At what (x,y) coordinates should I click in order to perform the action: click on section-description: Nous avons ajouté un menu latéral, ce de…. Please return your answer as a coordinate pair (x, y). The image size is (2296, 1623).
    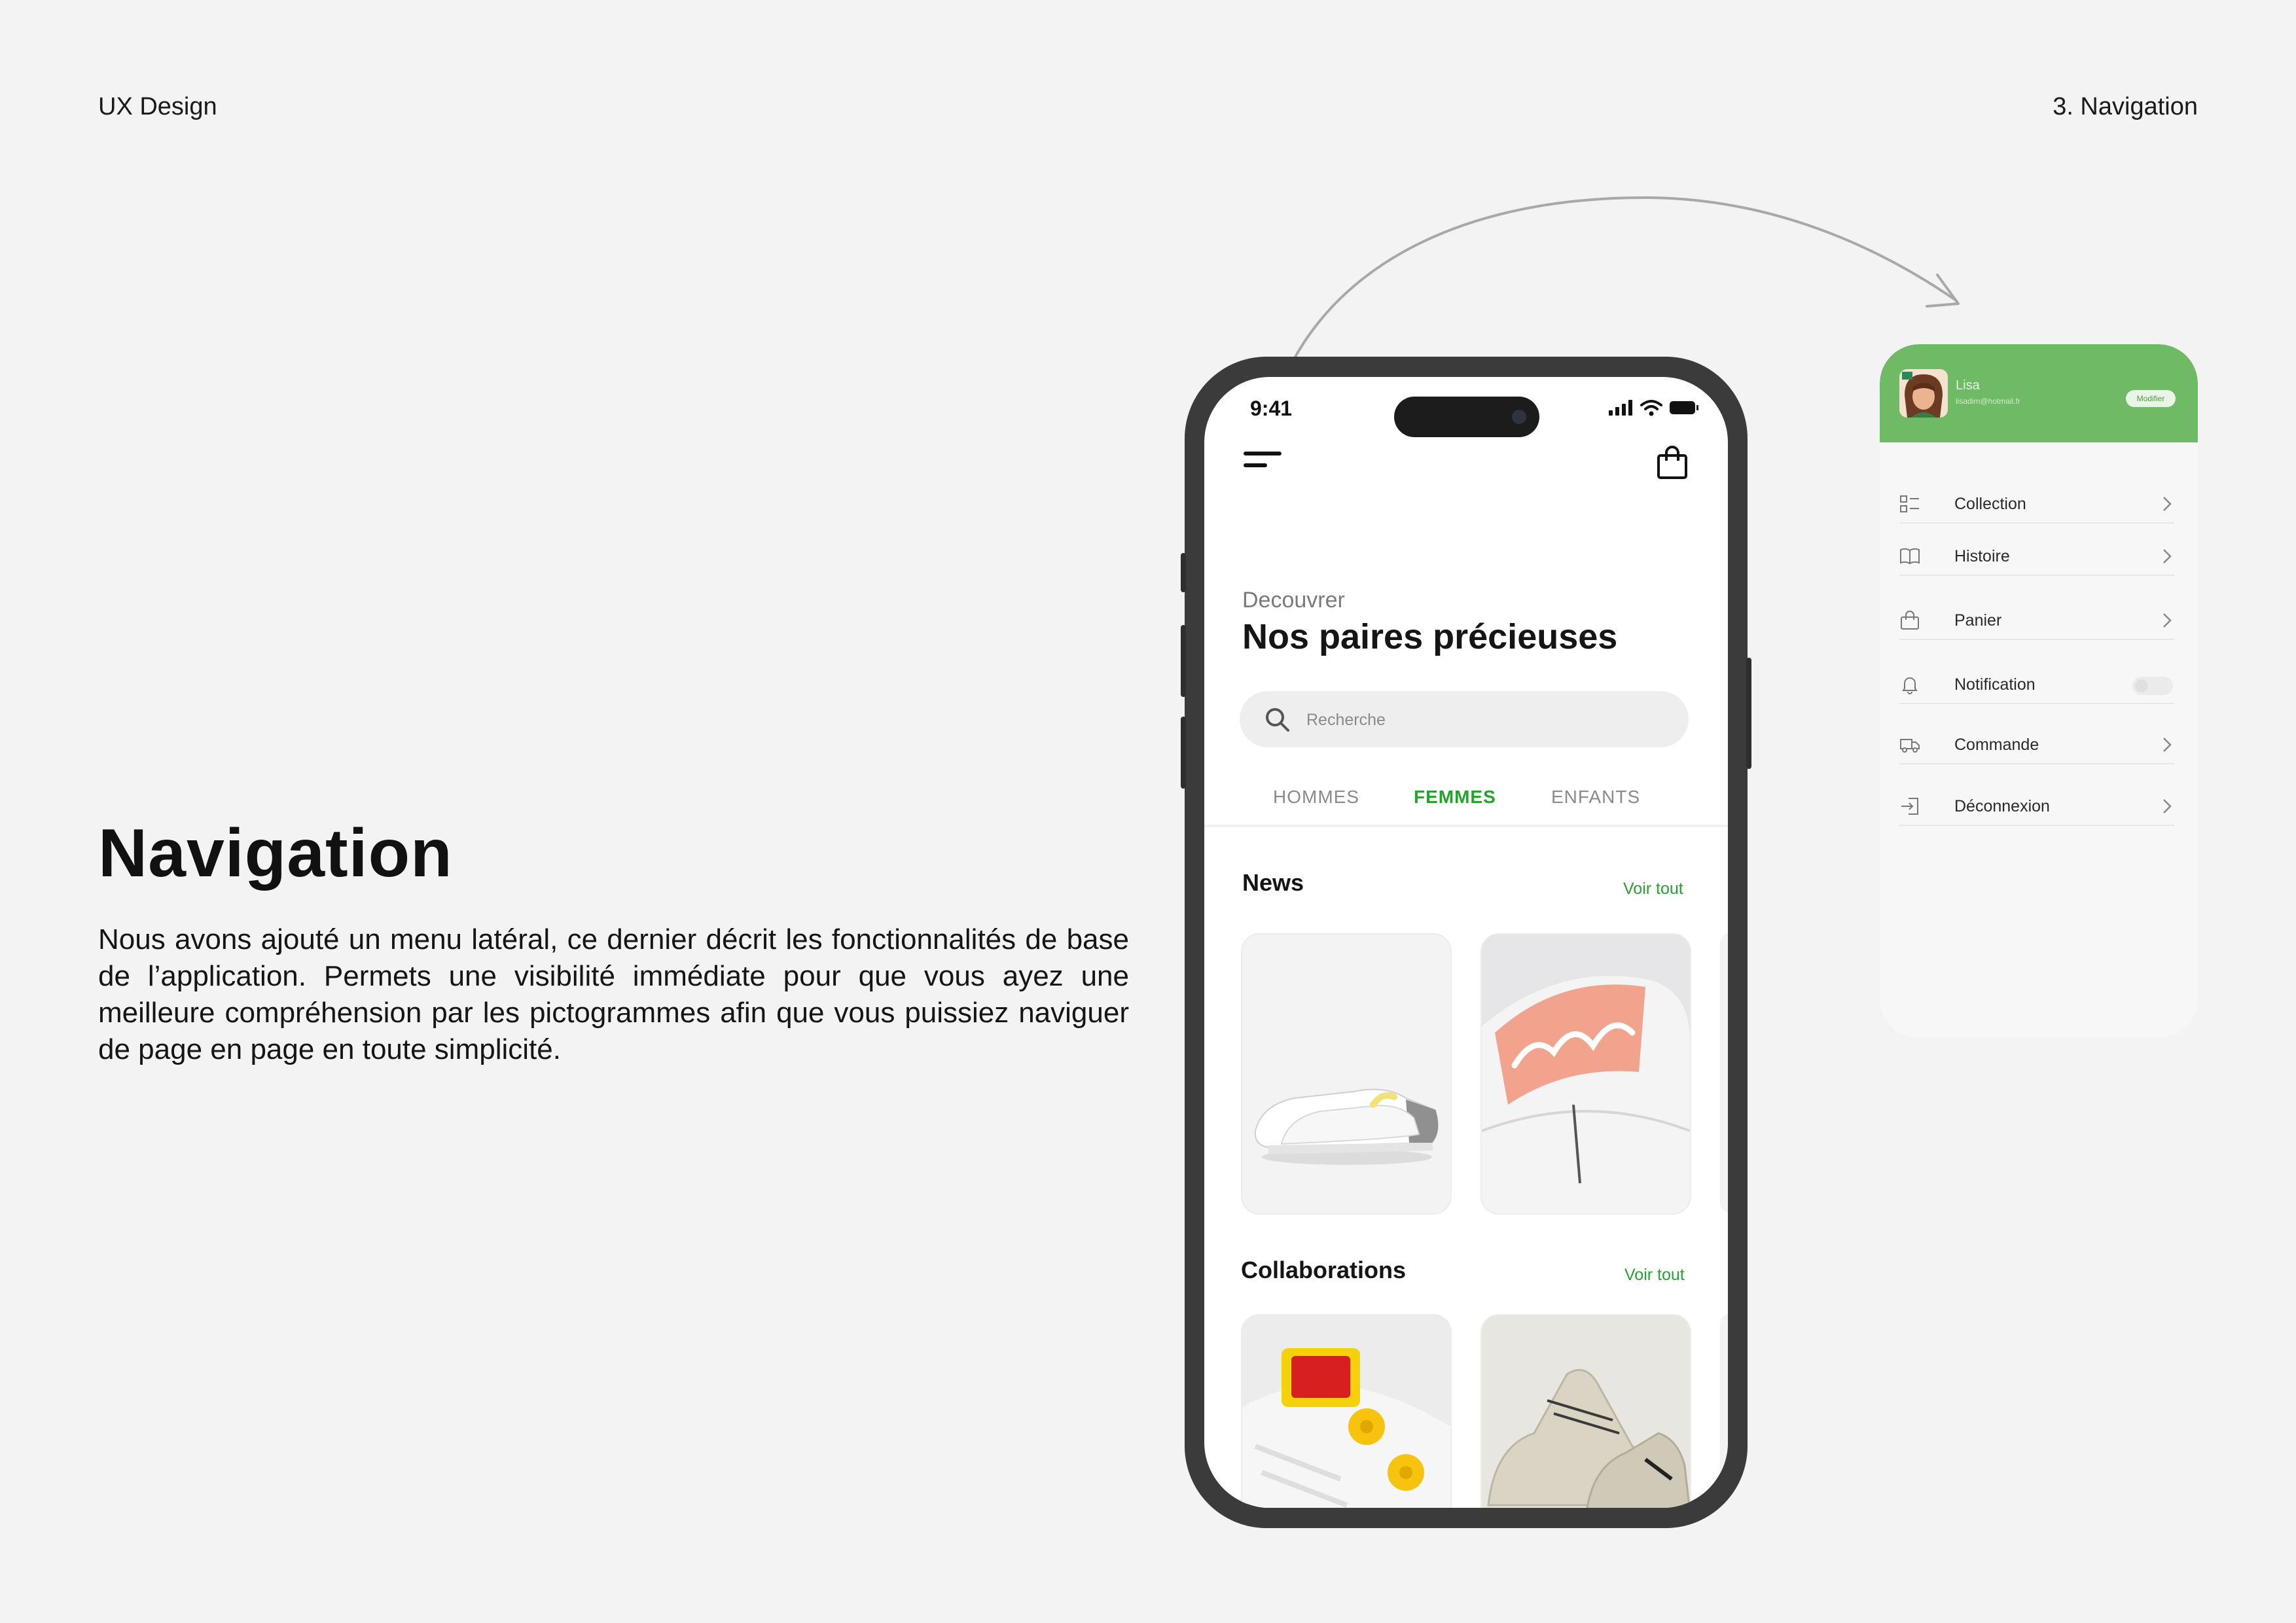
    Looking at the image, I should click on (613, 994).